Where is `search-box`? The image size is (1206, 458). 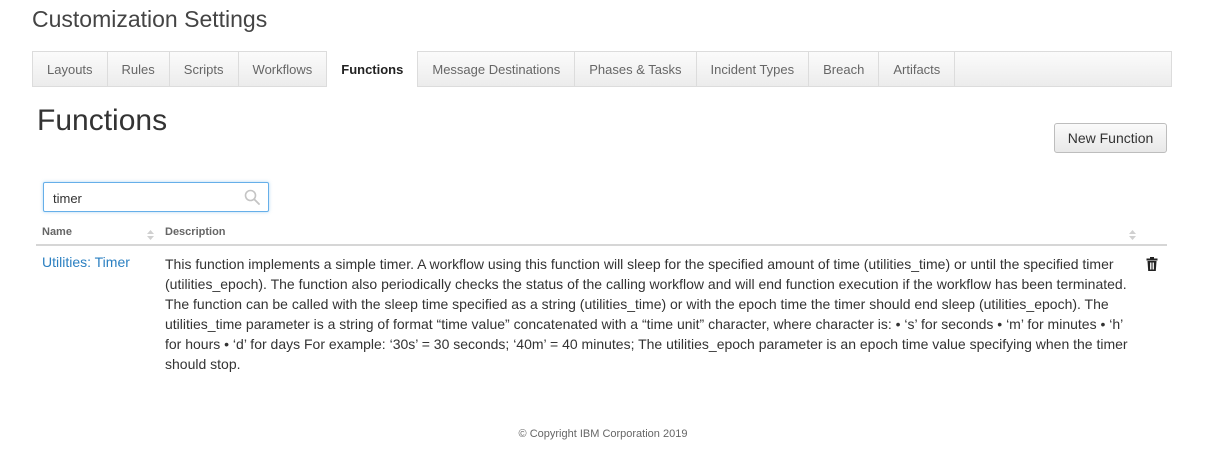 search-box is located at coordinates (156, 197).